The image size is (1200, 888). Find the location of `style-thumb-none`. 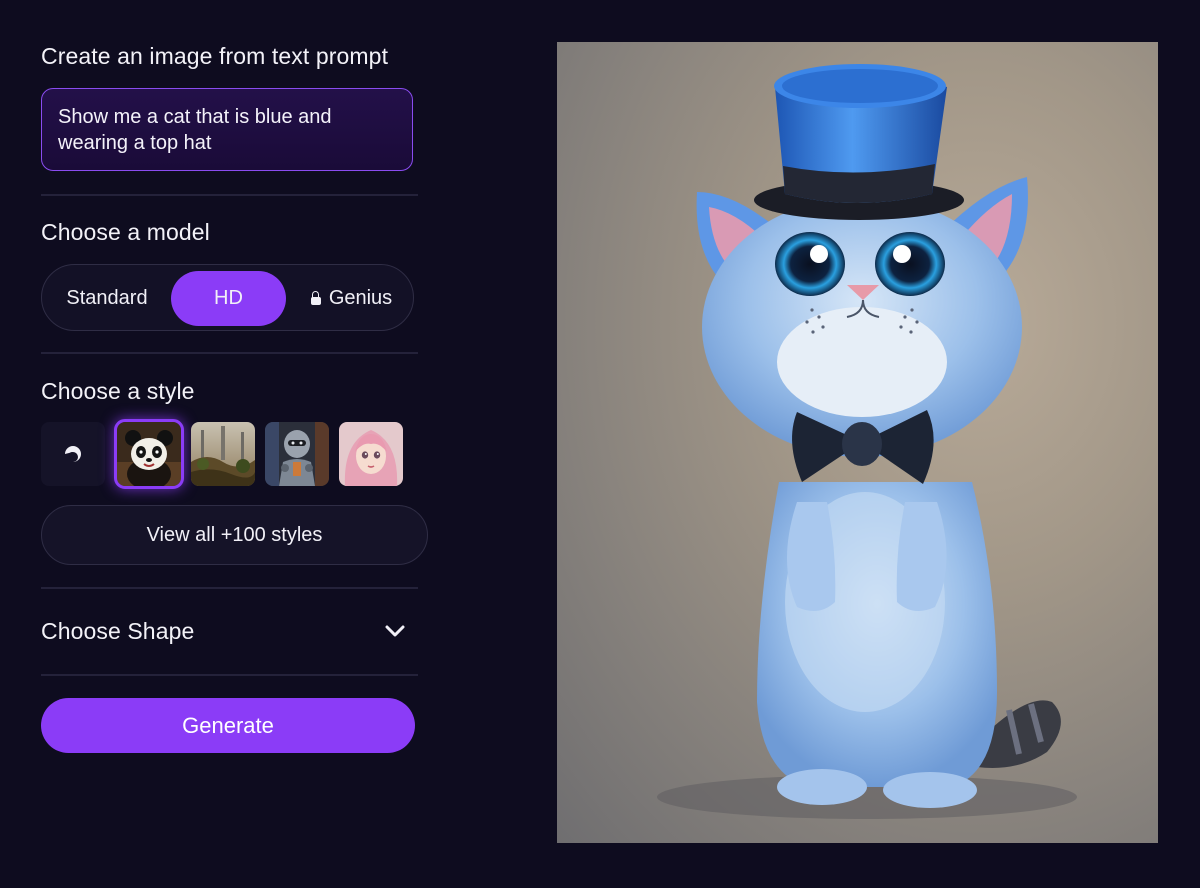

style-thumb-none is located at coordinates (73, 454).